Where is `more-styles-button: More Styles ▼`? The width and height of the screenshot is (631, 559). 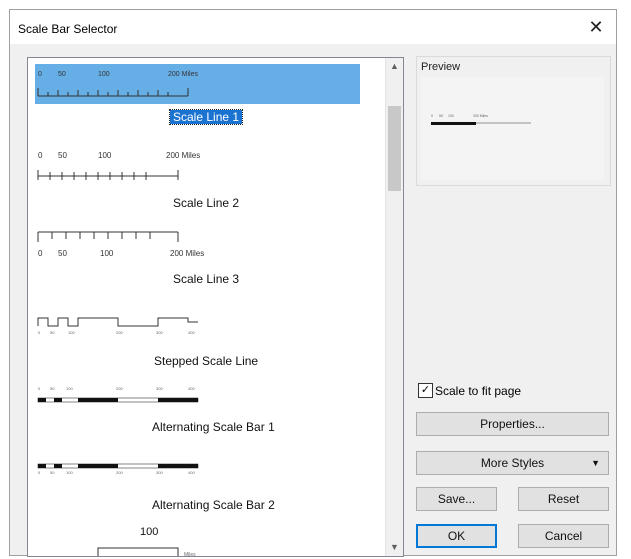 more-styles-button: More Styles ▼ is located at coordinates (512, 463).